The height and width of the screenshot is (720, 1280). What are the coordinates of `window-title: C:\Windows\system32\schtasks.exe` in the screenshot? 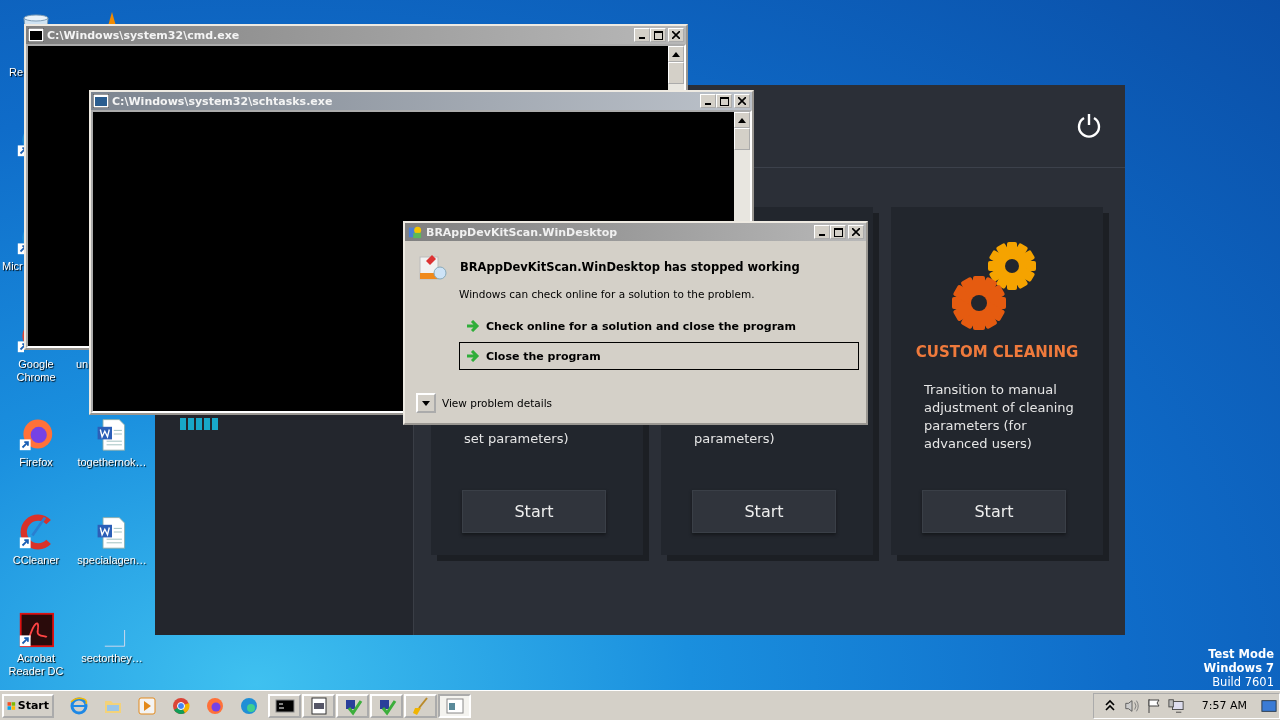 It's located at (223, 101).